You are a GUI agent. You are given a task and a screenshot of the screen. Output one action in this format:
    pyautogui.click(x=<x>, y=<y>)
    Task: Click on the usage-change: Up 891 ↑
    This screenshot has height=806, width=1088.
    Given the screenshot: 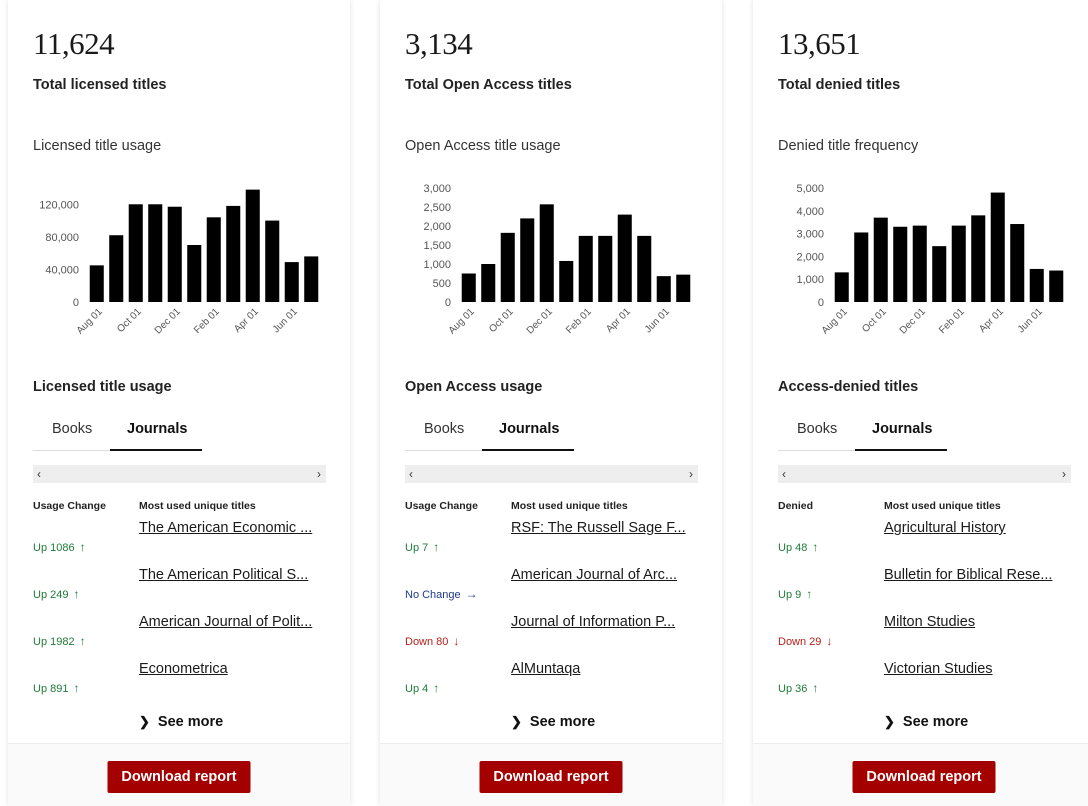 What is the action you would take?
    pyautogui.click(x=56, y=688)
    